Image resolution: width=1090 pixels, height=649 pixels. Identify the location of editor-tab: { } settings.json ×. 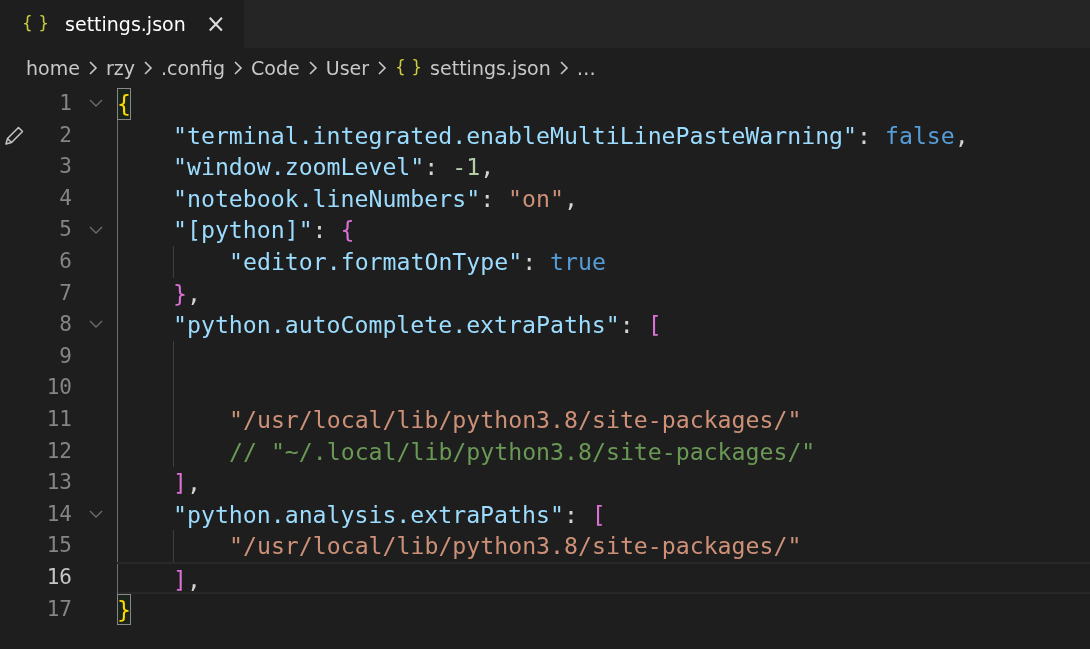
(122, 24).